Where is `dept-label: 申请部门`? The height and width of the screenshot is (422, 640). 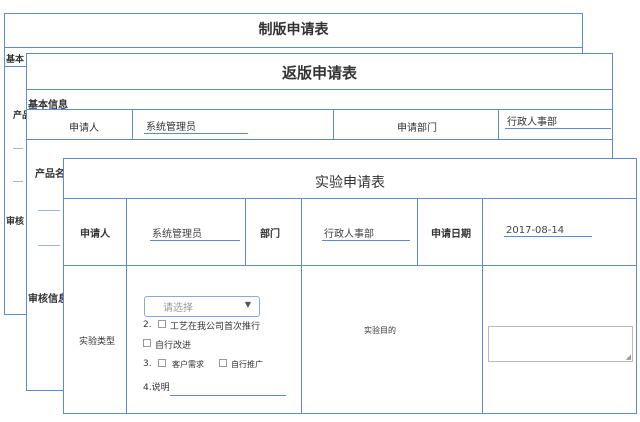
dept-label: 申请部门 is located at coordinates (417, 128).